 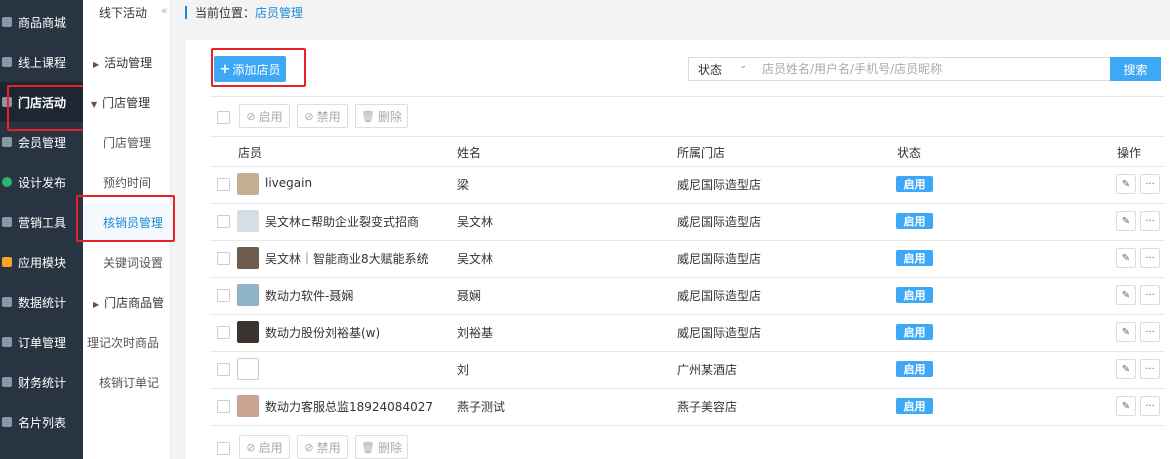 I want to click on subnav-item-timed-goods: 理记次时商品, so click(x=123, y=342).